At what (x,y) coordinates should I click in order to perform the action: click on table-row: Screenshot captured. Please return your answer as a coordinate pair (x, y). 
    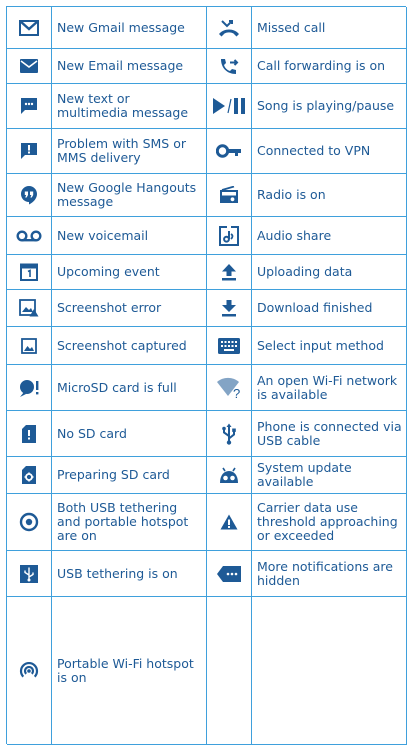
    Looking at the image, I should click on (107, 346).